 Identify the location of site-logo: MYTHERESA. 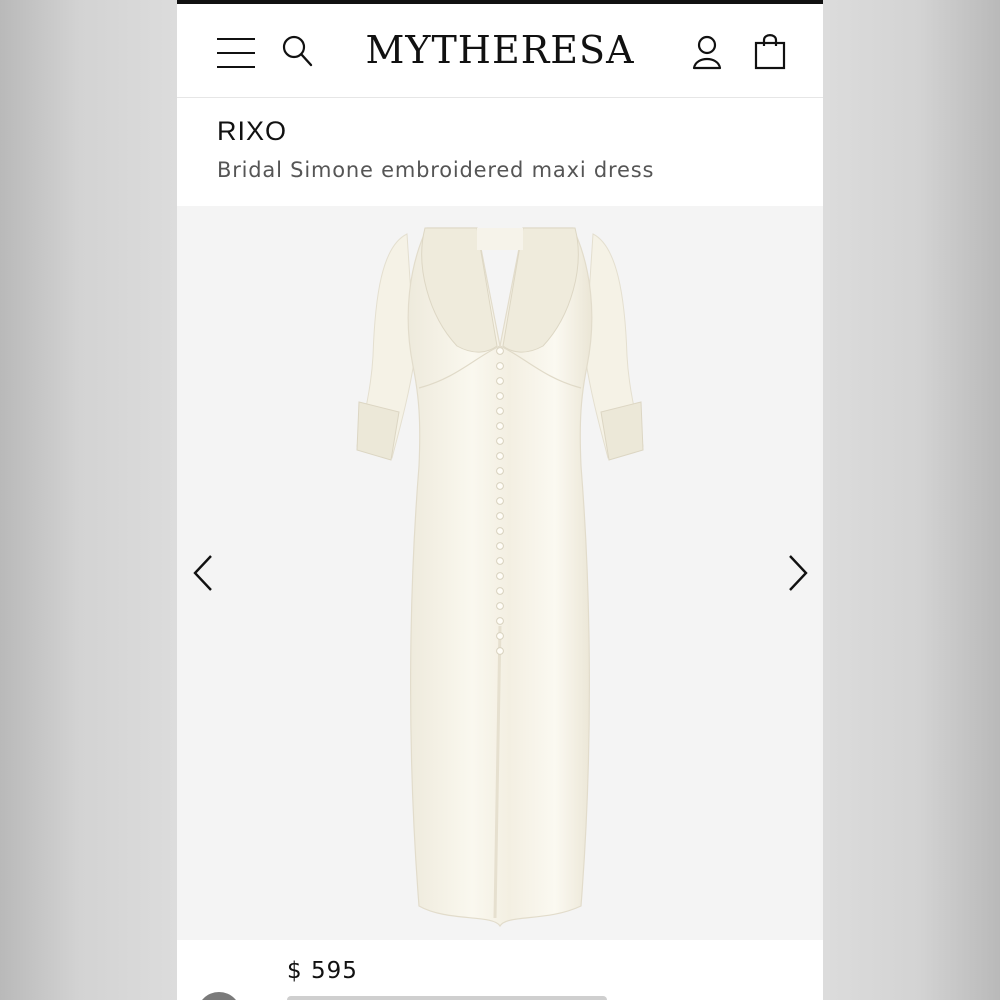
(500, 50).